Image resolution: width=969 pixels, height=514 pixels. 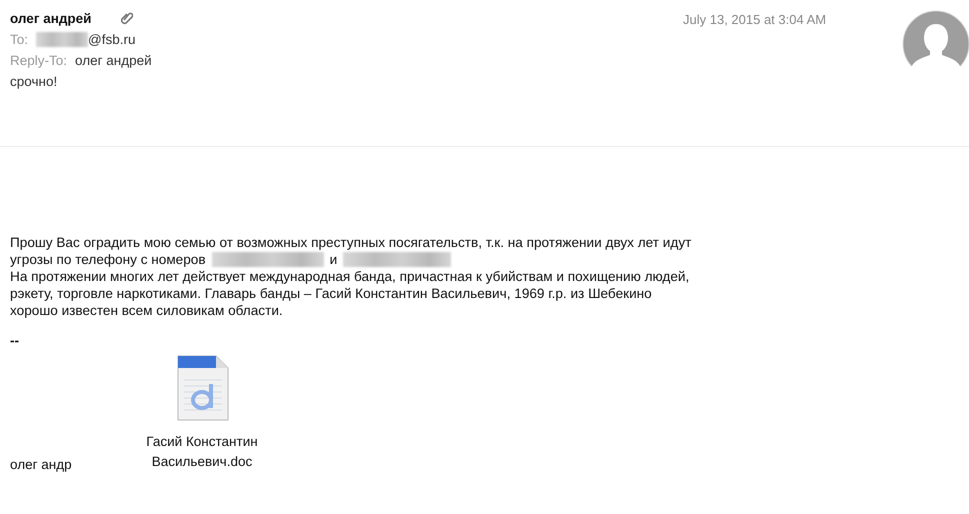 What do you see at coordinates (351, 242) in the screenshot?
I see `body-text: Прошу Вас оградить мою семью от возможных преступных посягательств, т.к. на протяжении двух лет идут` at bounding box center [351, 242].